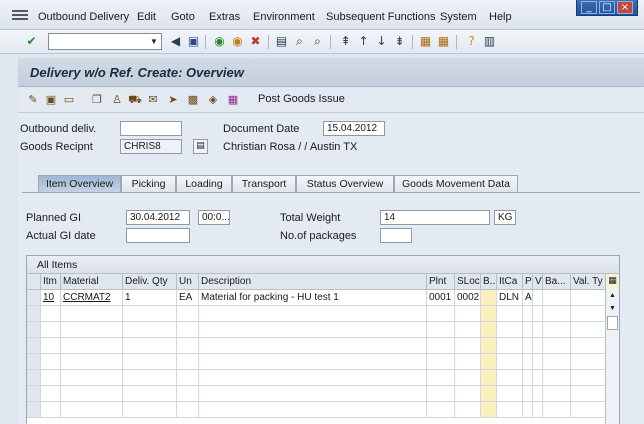 This screenshot has width=644, height=424. Describe the element at coordinates (150, 298) in the screenshot. I see `cell-deliv-qty: 1` at that location.